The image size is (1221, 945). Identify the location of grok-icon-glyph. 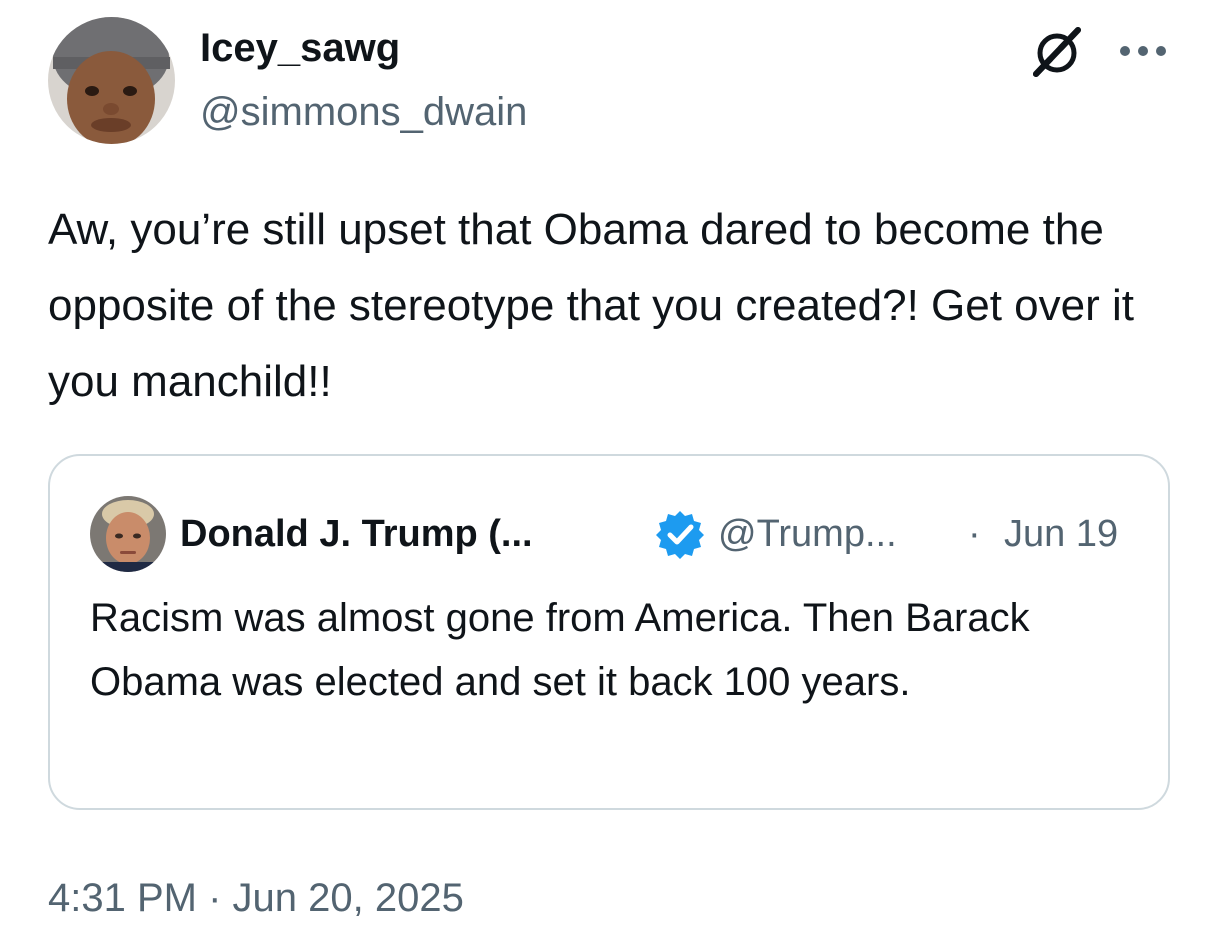
(1057, 52).